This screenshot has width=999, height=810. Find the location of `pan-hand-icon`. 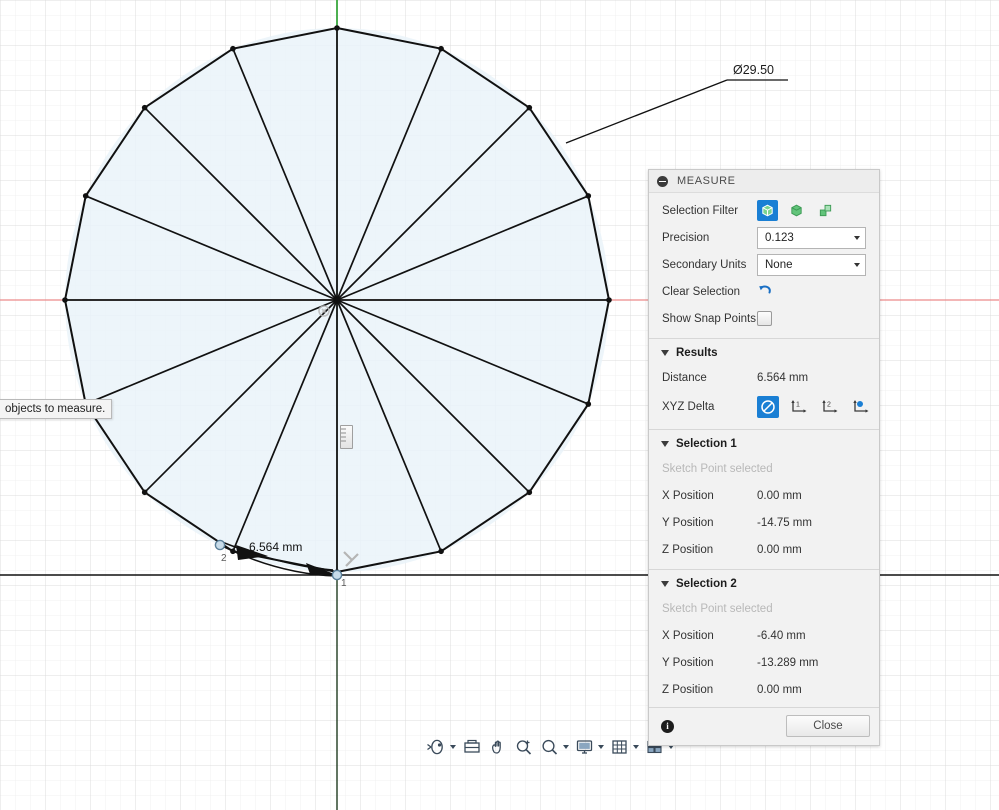

pan-hand-icon is located at coordinates (498, 747).